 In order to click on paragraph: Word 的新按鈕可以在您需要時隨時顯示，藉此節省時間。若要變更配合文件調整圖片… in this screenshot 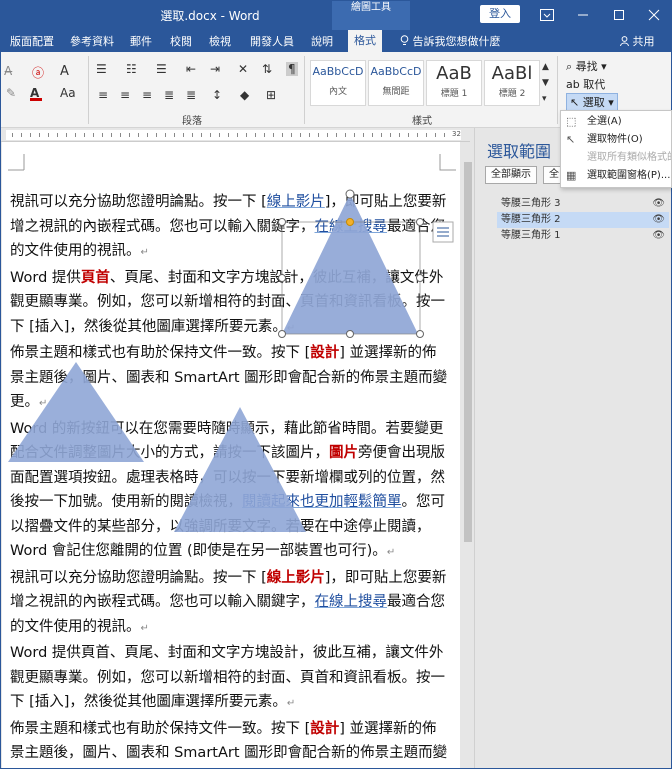, I will do `click(230, 491)`.